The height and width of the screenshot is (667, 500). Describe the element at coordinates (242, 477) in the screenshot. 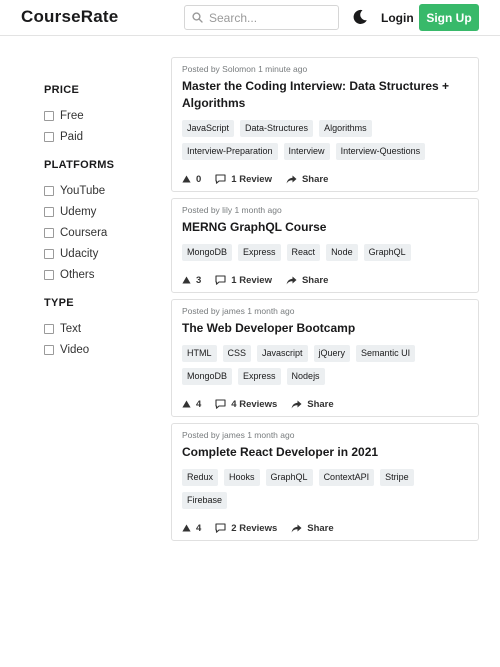

I see `tag-chip: Hooks` at that location.